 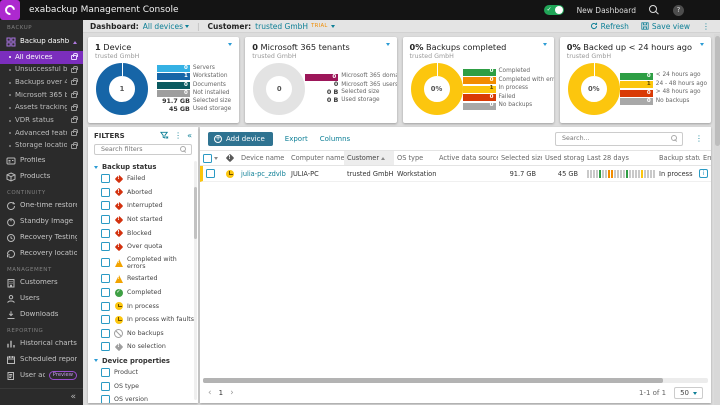 I want to click on legend-row-no-backups: 0 No backups, so click(x=508, y=106).